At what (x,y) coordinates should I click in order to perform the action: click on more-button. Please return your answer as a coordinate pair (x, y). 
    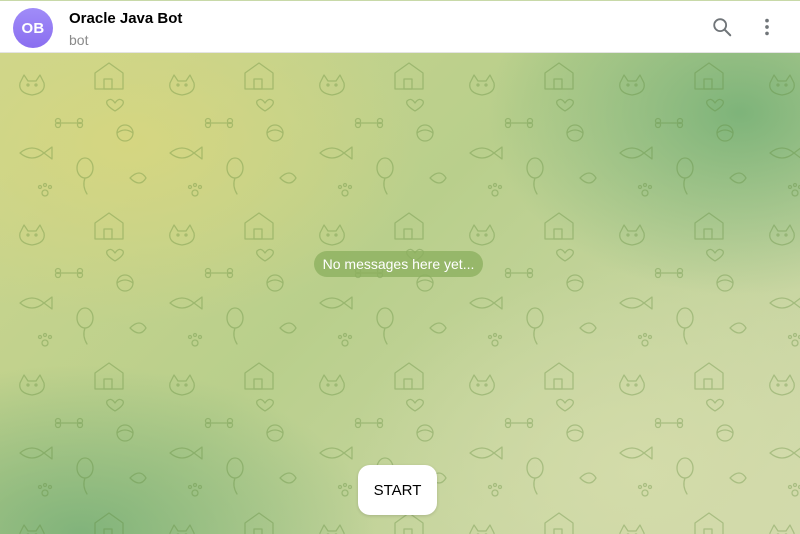
    Looking at the image, I should click on (767, 27).